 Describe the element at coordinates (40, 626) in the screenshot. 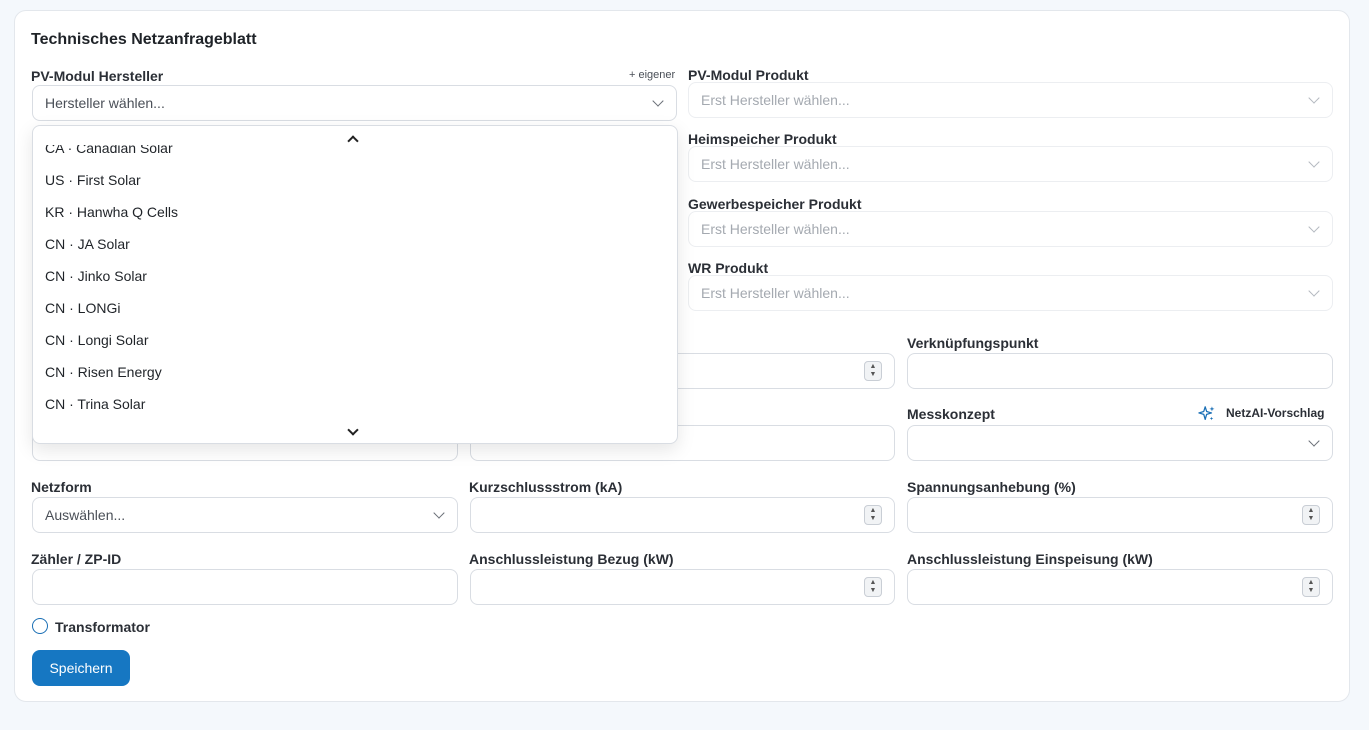

I see `transformator-radio` at that location.